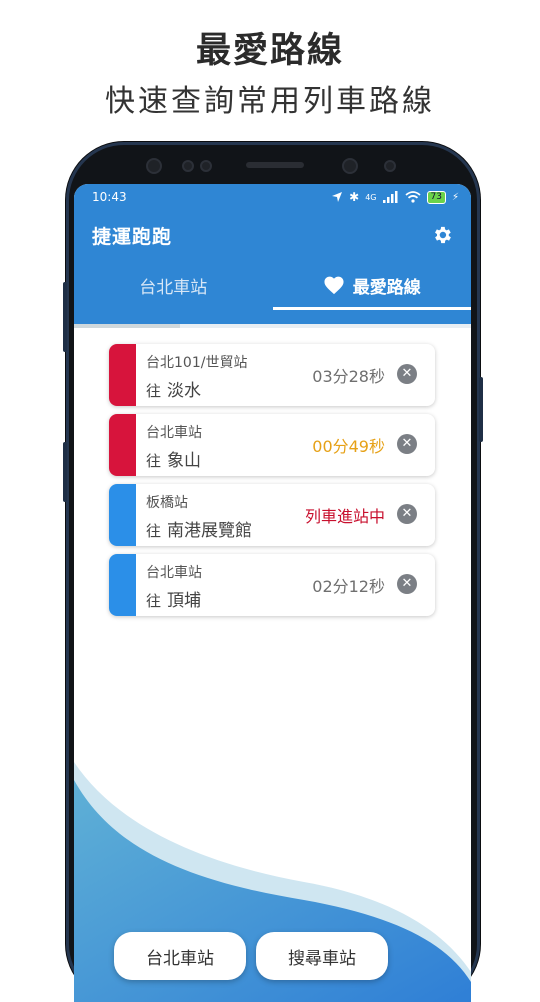 The image size is (540, 1002). What do you see at coordinates (184, 601) in the screenshot?
I see `destination-name: 頂埔` at bounding box center [184, 601].